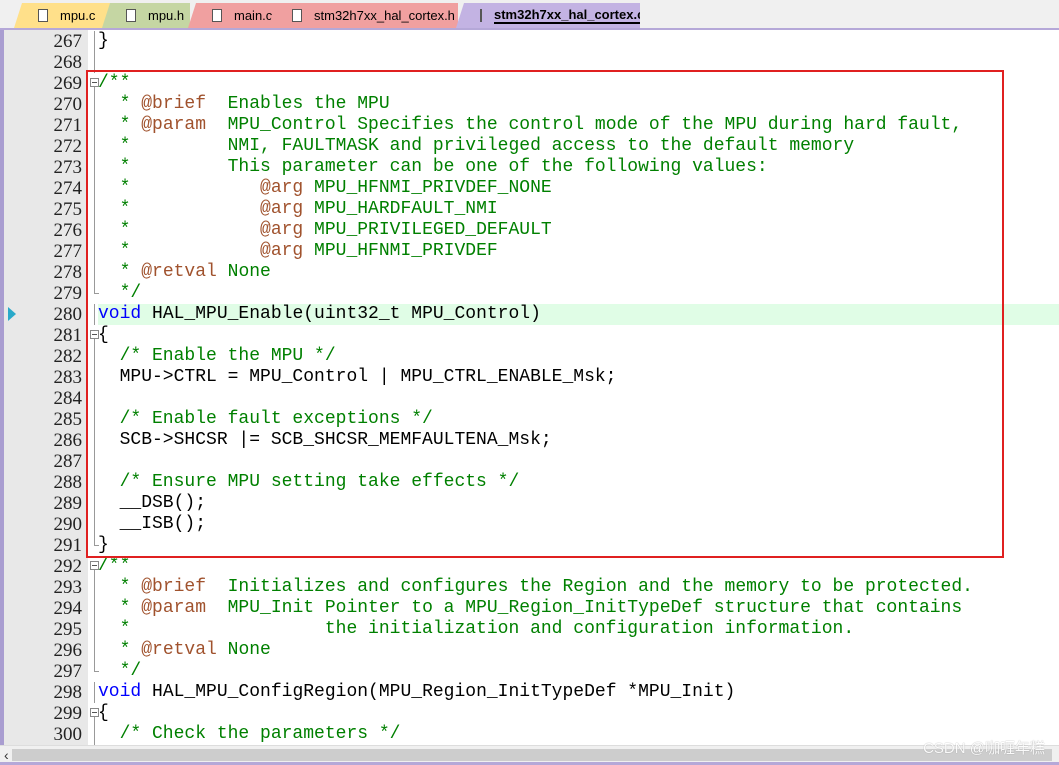 This screenshot has width=1059, height=765. Describe the element at coordinates (68, 83) in the screenshot. I see `line-number: 269` at that location.